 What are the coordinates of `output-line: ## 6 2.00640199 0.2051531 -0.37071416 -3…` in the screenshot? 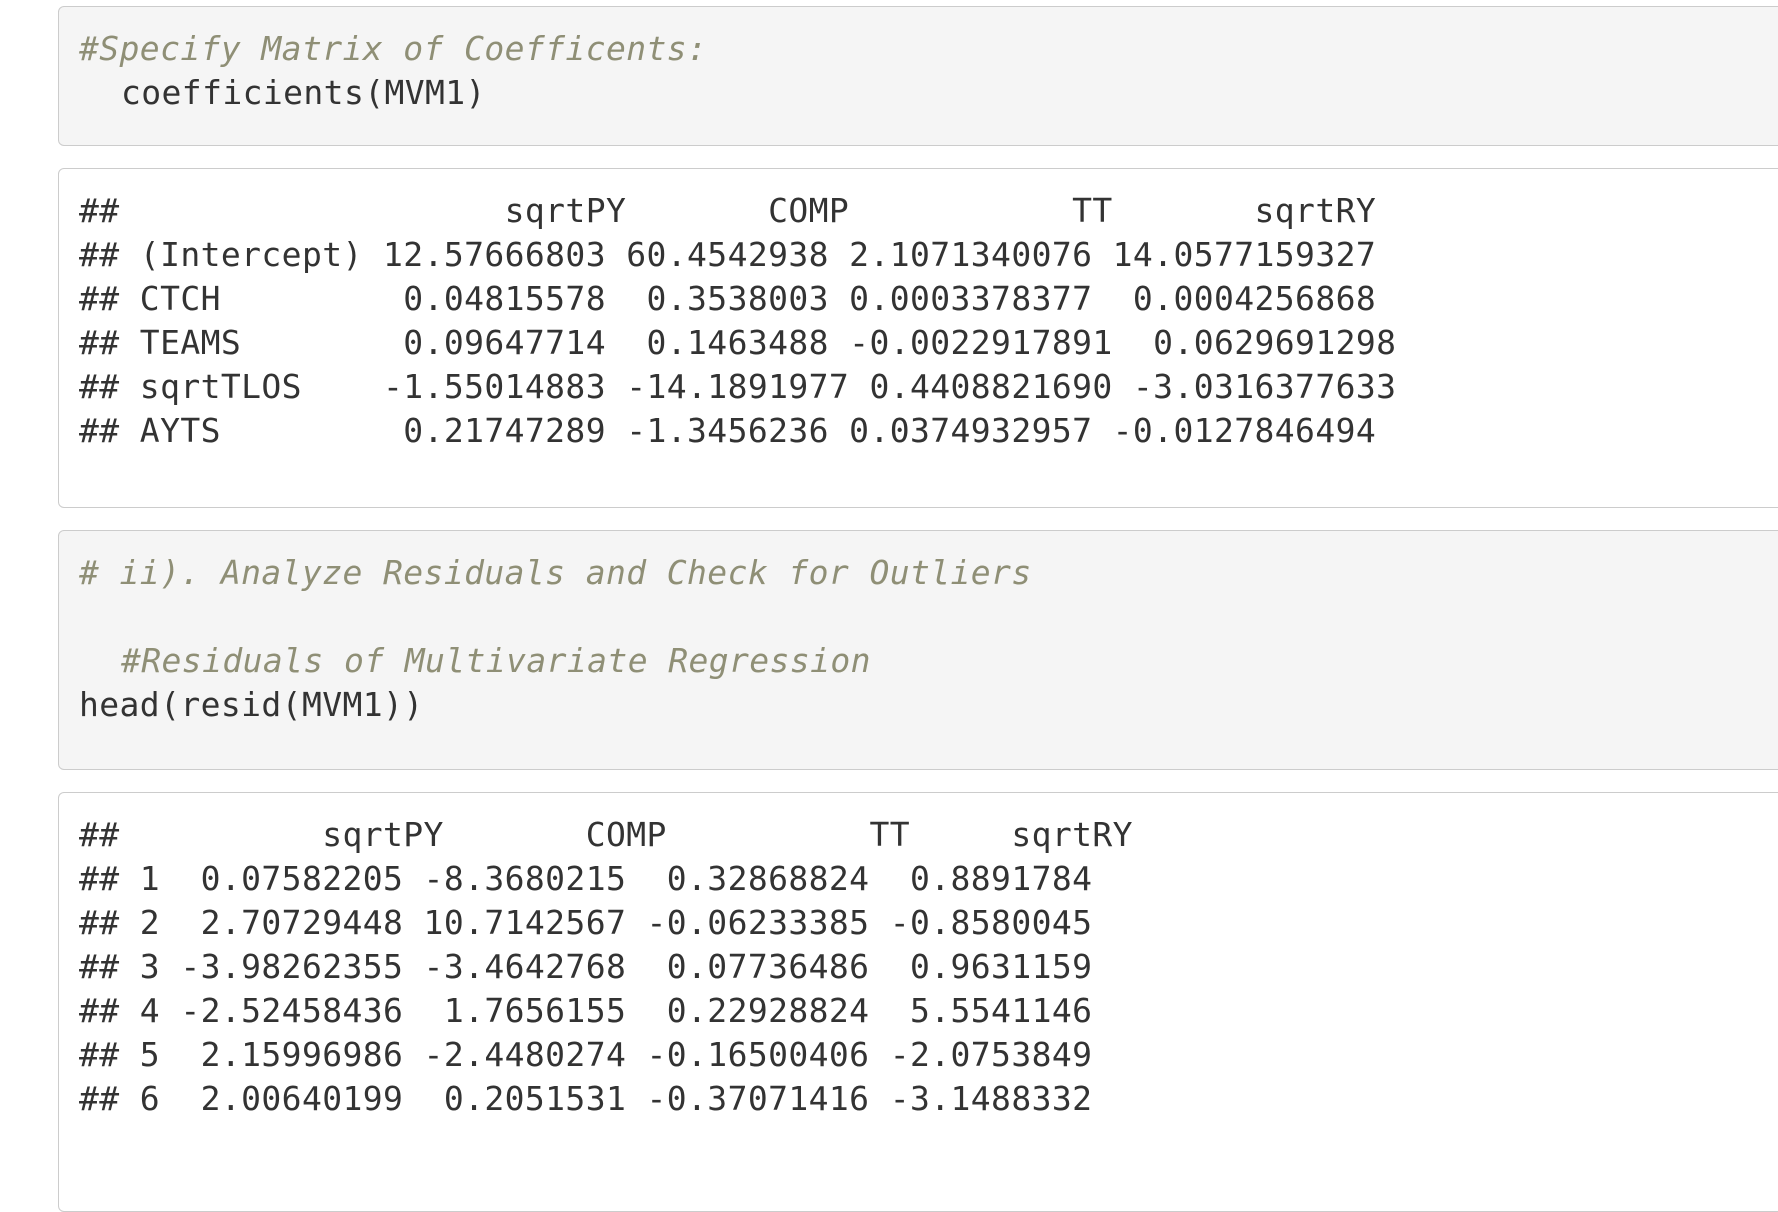 It's located at (586, 1098).